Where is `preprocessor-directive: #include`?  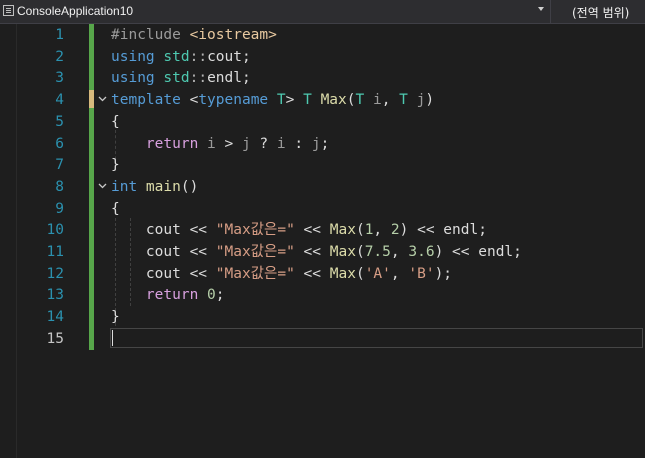 preprocessor-directive: #include is located at coordinates (150, 35).